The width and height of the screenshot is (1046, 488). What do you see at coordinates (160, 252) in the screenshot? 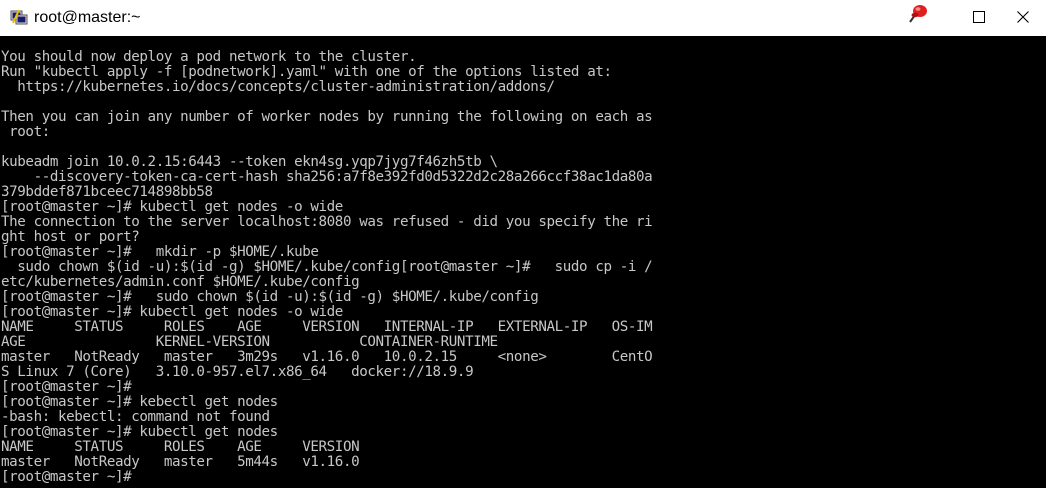
I see `terminal-line: [root@master ~]# mkdir -p $HOME/.kube` at bounding box center [160, 252].